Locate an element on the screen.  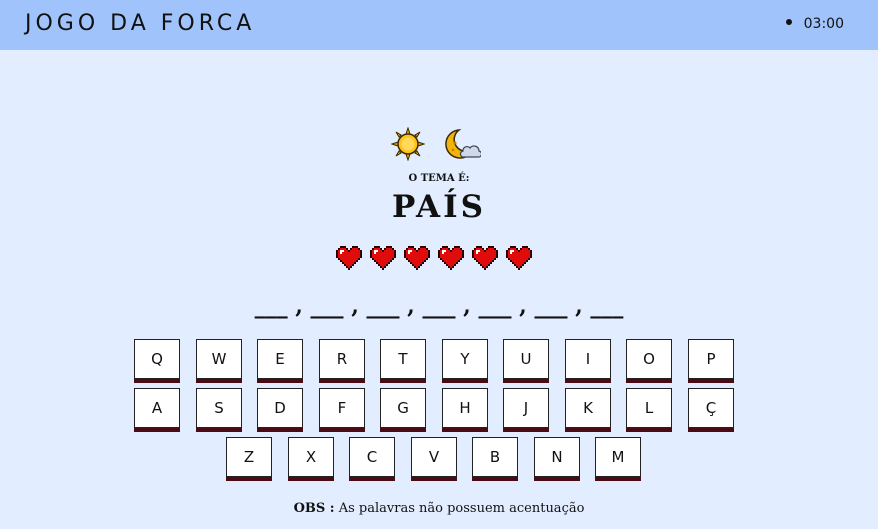
key-t: T is located at coordinates (403, 359).